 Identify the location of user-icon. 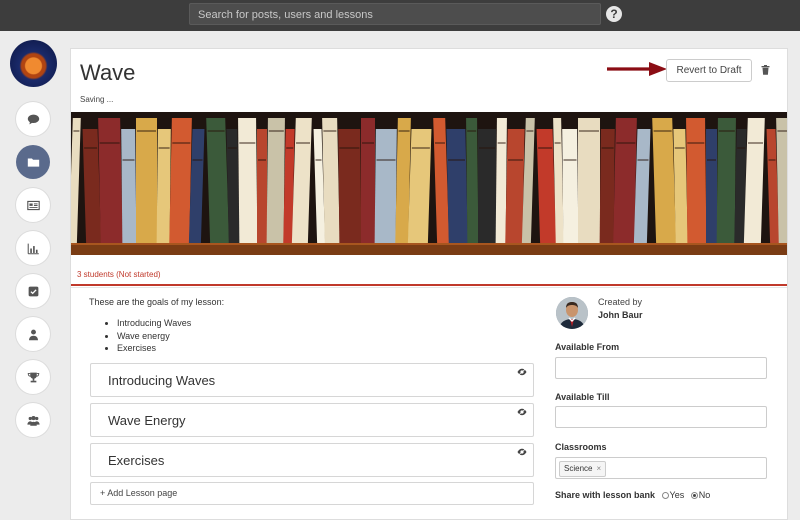
(33, 334).